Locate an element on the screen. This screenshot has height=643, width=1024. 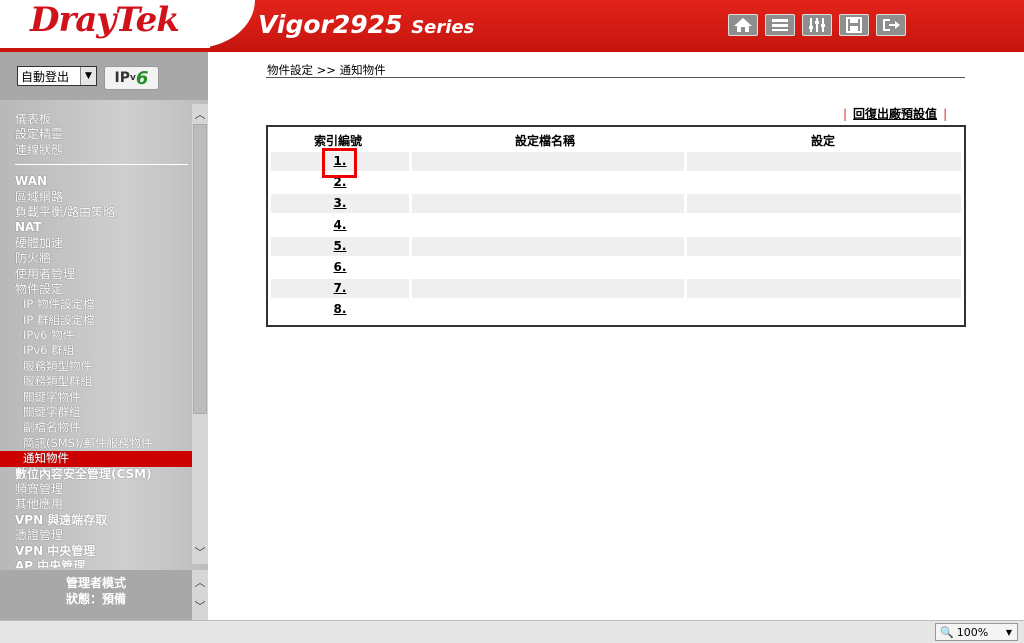
sidebar-item: 副檔名物件 is located at coordinates (96, 427).